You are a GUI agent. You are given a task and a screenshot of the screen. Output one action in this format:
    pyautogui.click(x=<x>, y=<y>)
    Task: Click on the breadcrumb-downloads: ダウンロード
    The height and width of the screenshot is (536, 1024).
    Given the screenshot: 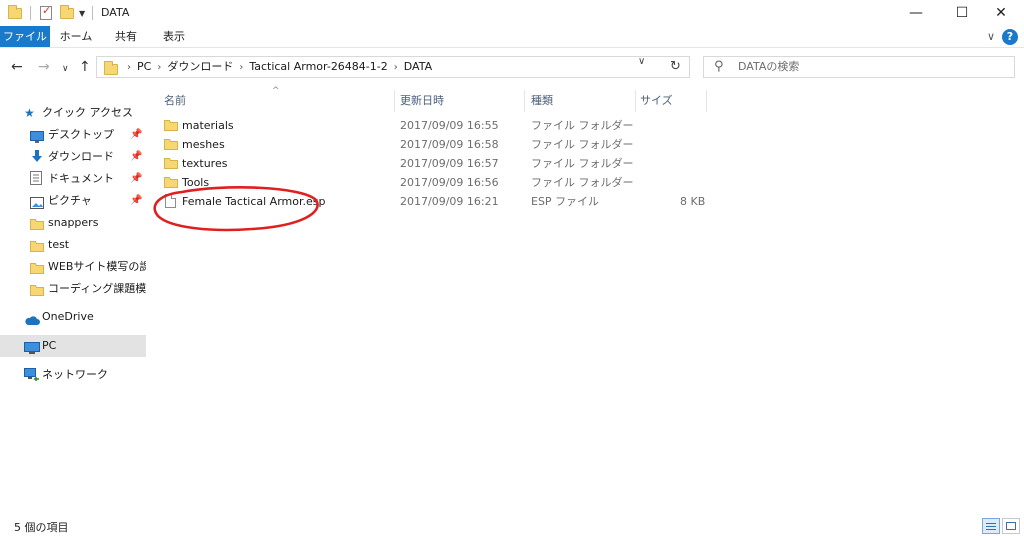 What is the action you would take?
    pyautogui.click(x=200, y=66)
    